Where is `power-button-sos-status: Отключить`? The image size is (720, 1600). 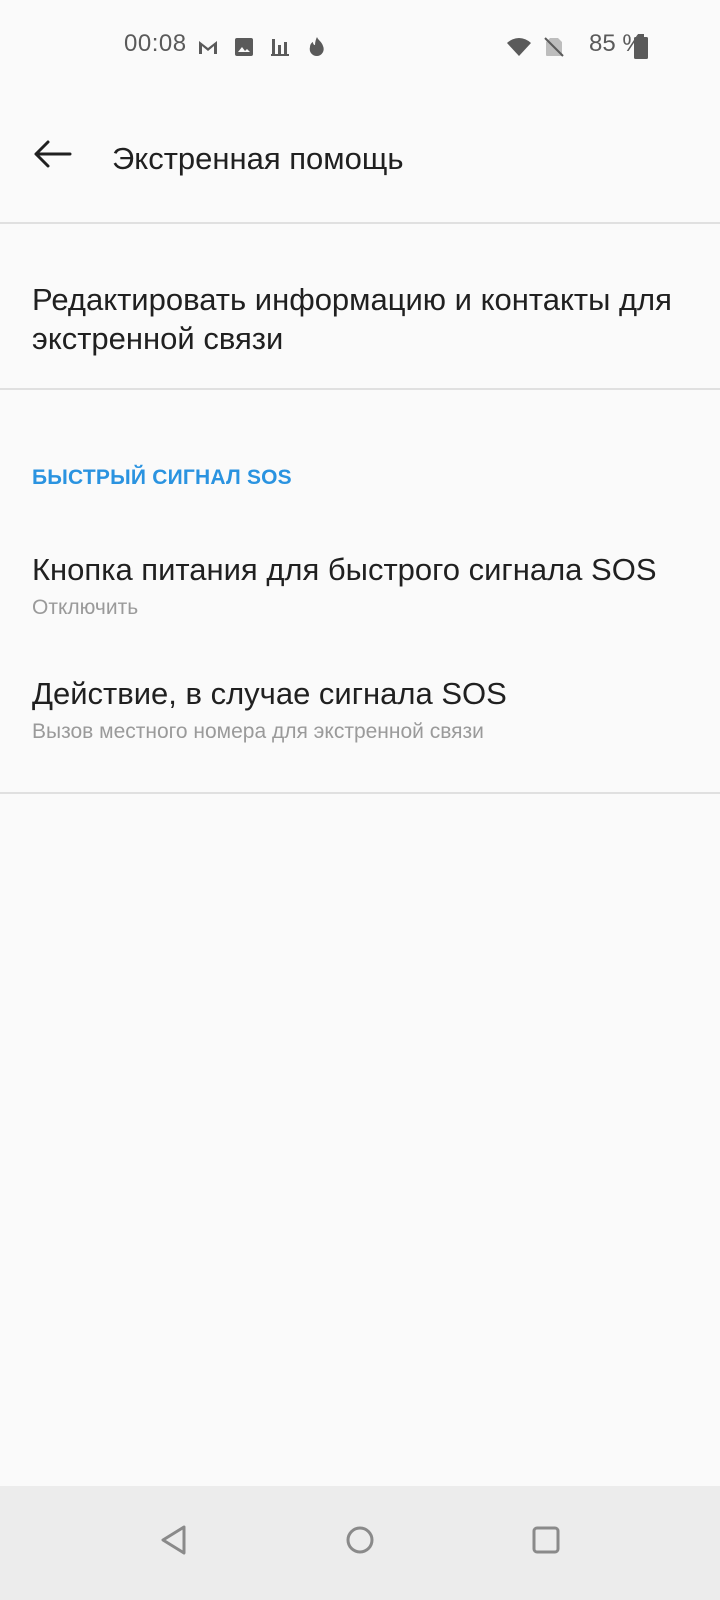 power-button-sos-status: Отключить is located at coordinates (85, 607).